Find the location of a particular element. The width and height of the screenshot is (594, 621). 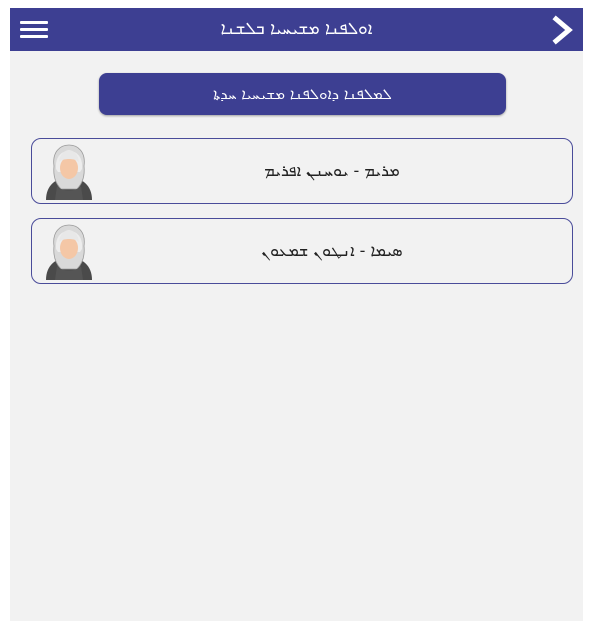

hamburger-menu-icon is located at coordinates (35, 30).